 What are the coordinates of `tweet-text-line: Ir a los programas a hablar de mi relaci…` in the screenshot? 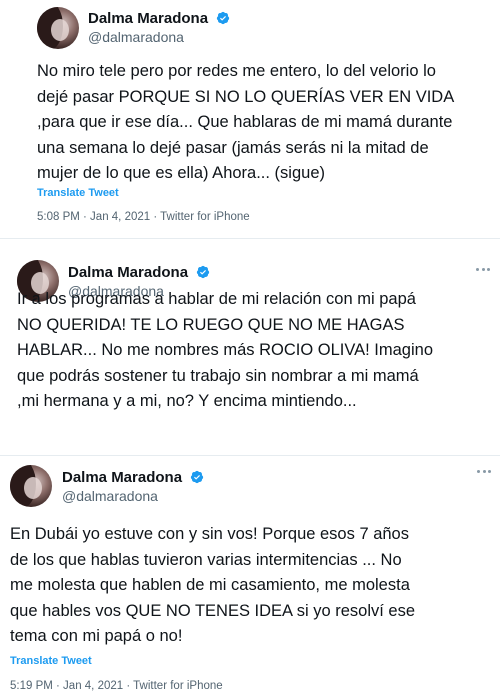 It's located at (216, 299).